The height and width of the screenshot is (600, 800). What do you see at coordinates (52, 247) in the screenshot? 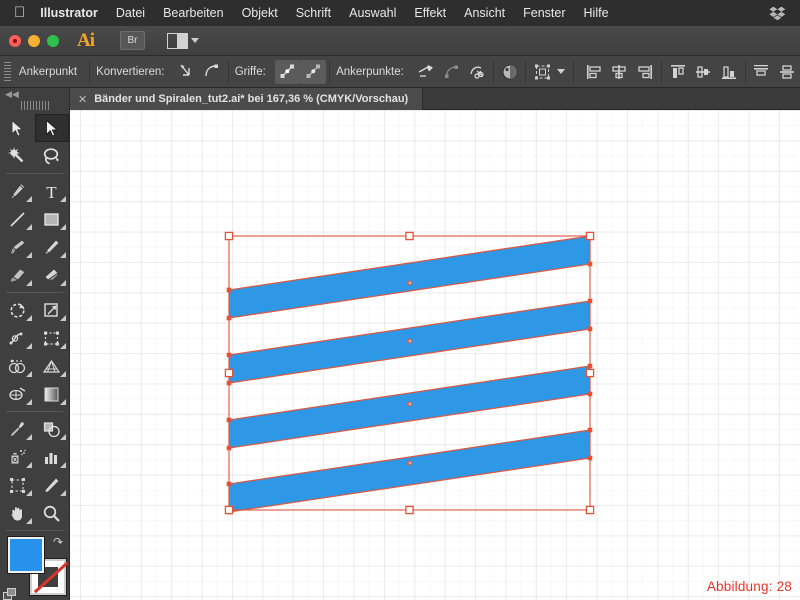
I see `pencil-tool` at bounding box center [52, 247].